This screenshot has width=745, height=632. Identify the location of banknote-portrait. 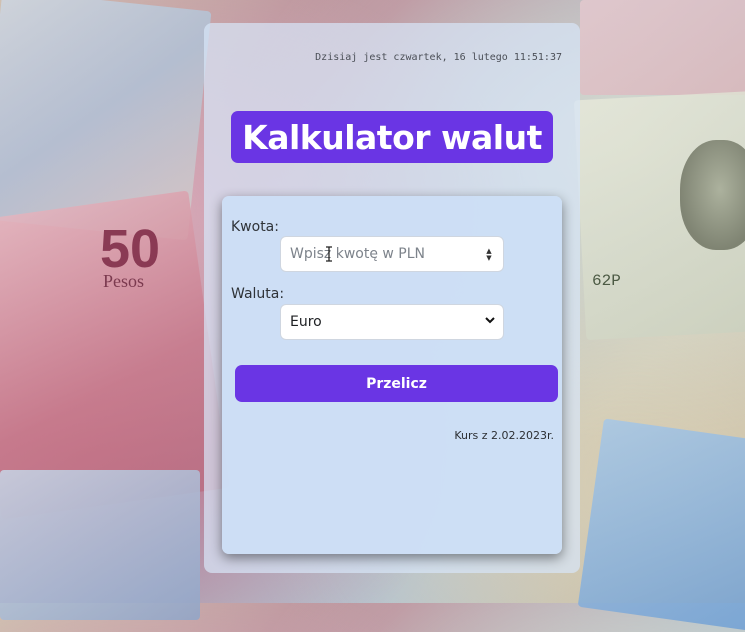
(712, 195).